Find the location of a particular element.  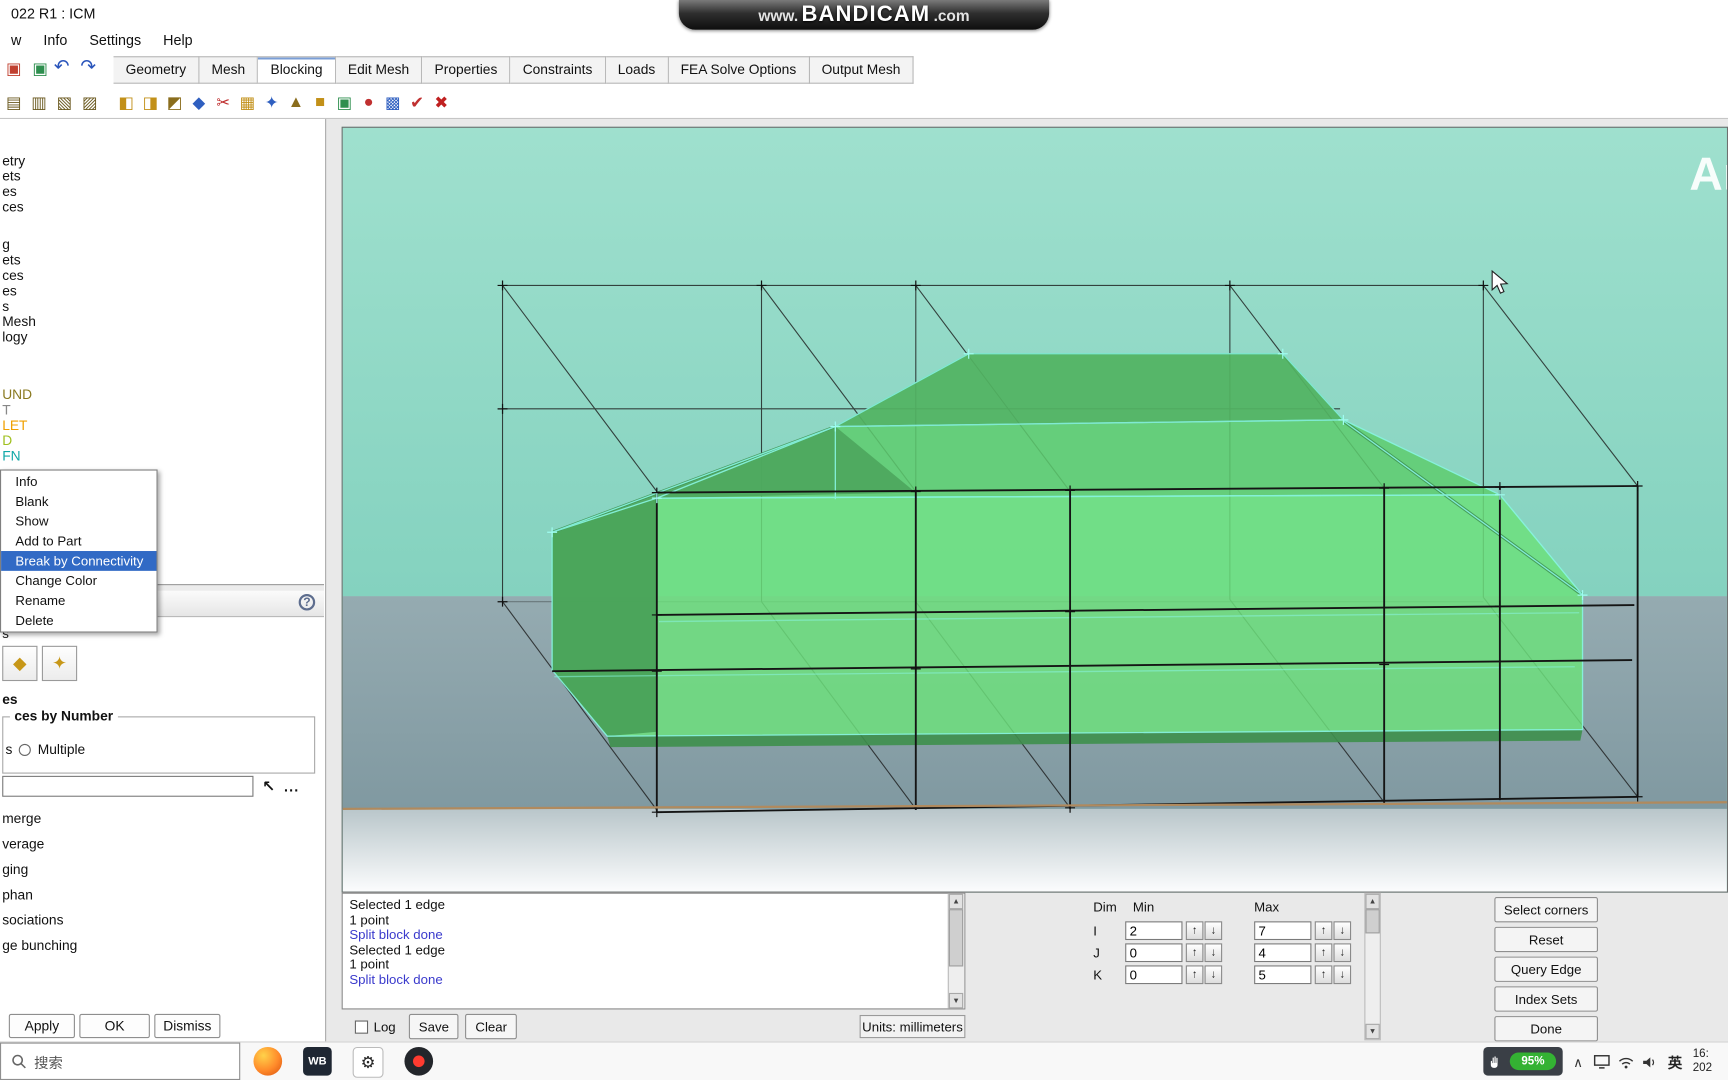

selection-input is located at coordinates (128, 786).